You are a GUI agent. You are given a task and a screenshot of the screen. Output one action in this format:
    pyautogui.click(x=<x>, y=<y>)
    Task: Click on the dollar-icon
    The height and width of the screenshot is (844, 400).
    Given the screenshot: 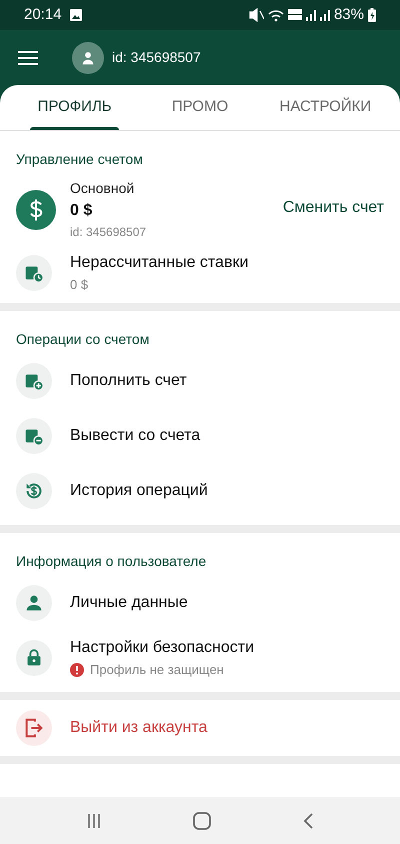 What is the action you would take?
    pyautogui.click(x=36, y=209)
    